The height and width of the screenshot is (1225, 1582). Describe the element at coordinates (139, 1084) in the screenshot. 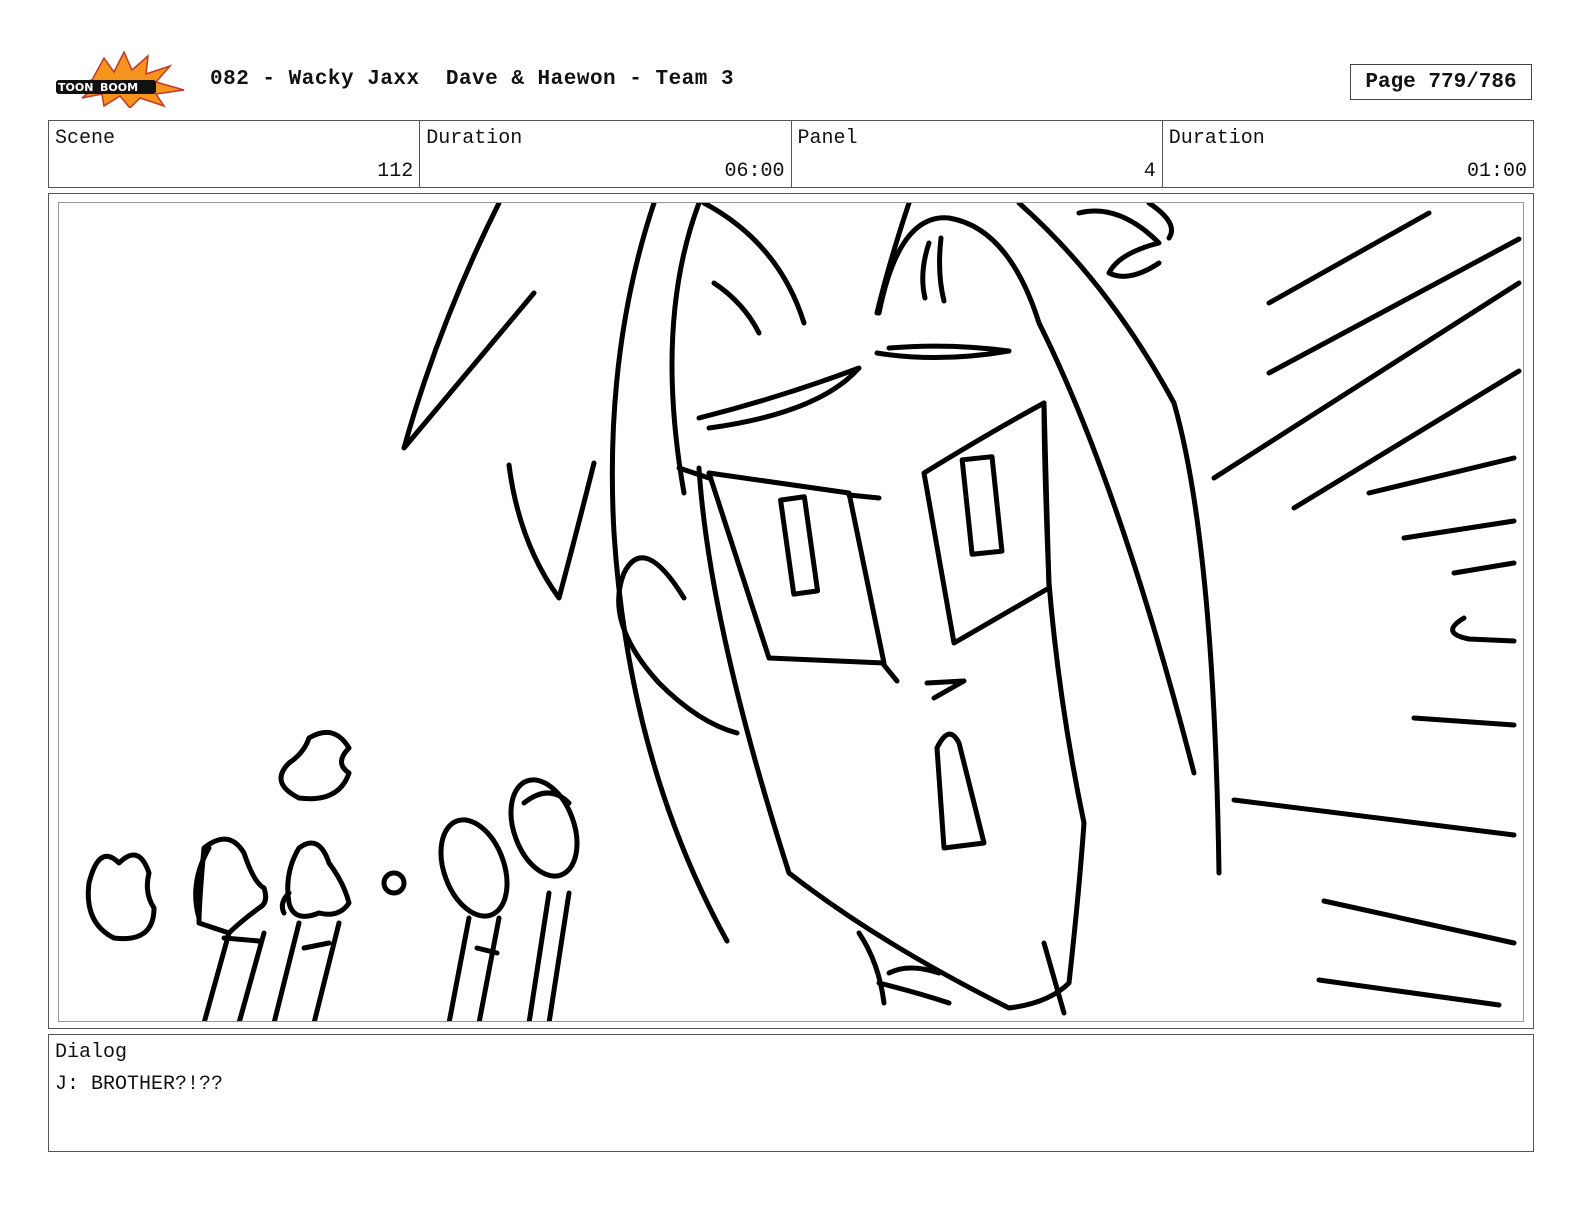

I see `dialog-text: J: BROTHER?!??` at that location.